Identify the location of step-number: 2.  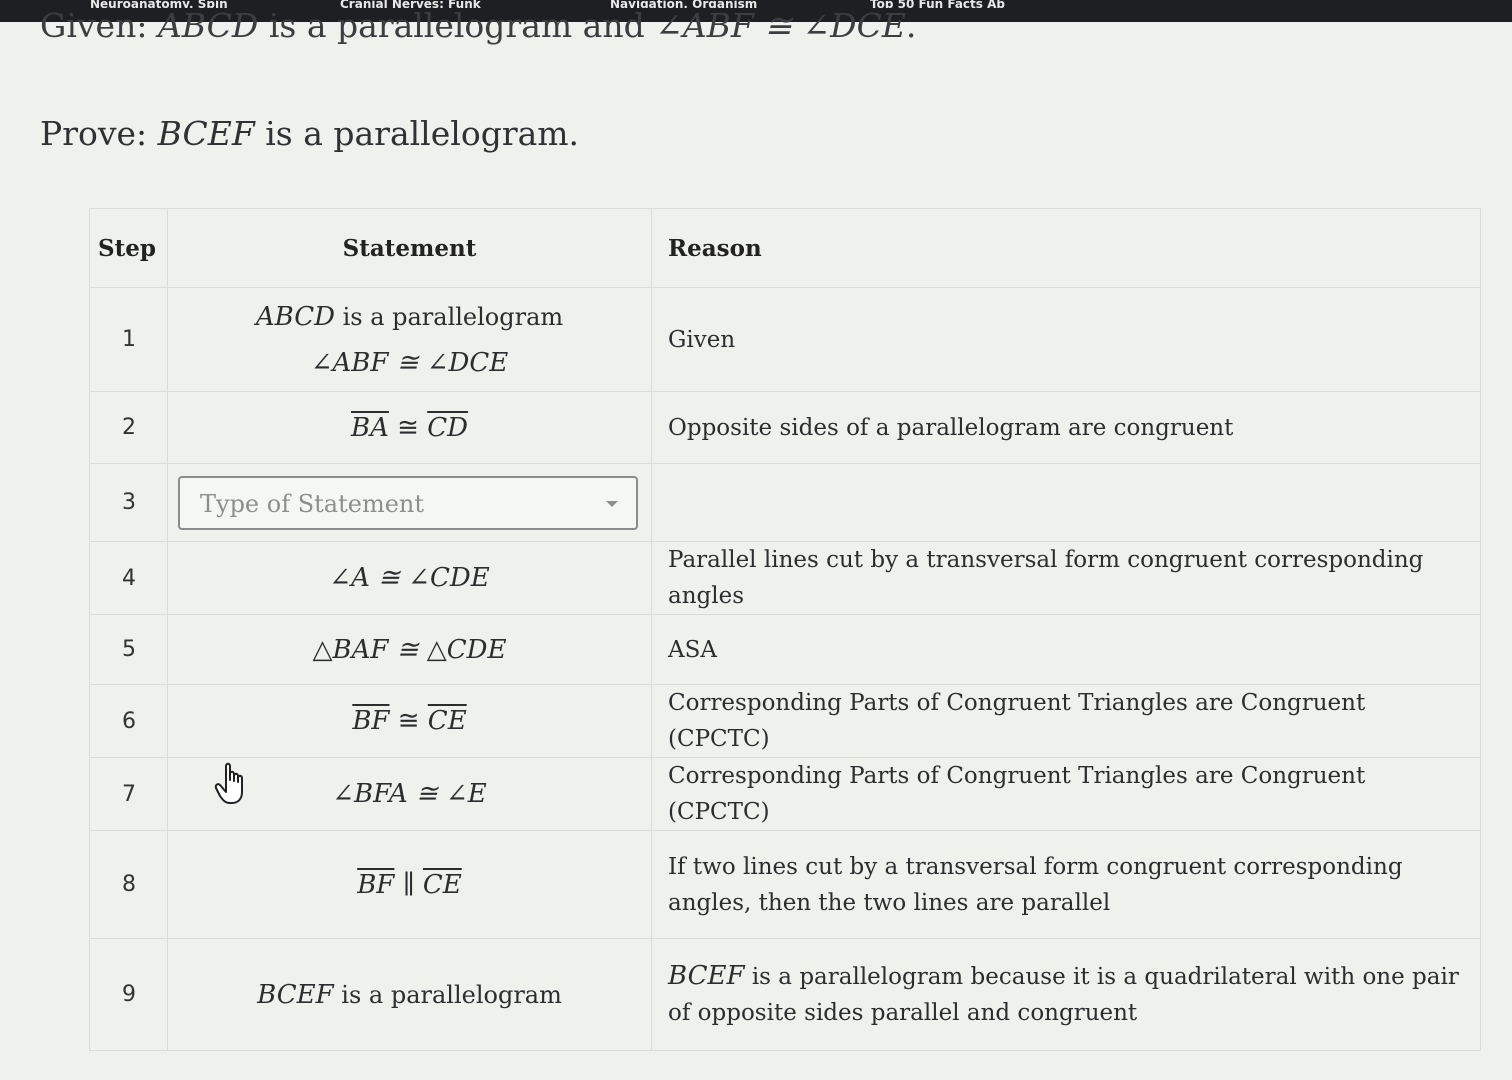
(128, 427).